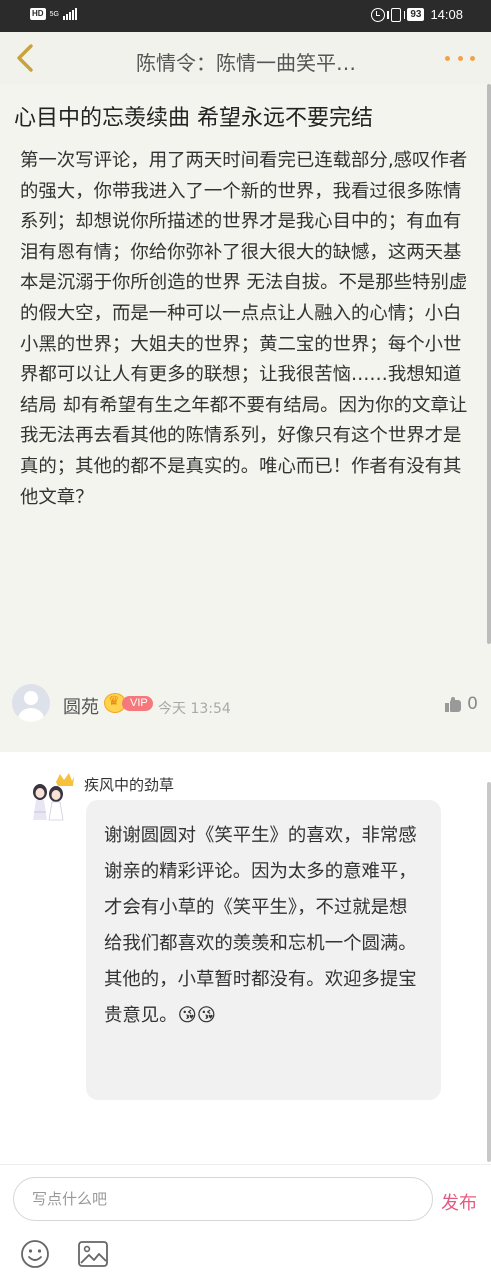  I want to click on status-left: HD 5G, so click(53, 14).